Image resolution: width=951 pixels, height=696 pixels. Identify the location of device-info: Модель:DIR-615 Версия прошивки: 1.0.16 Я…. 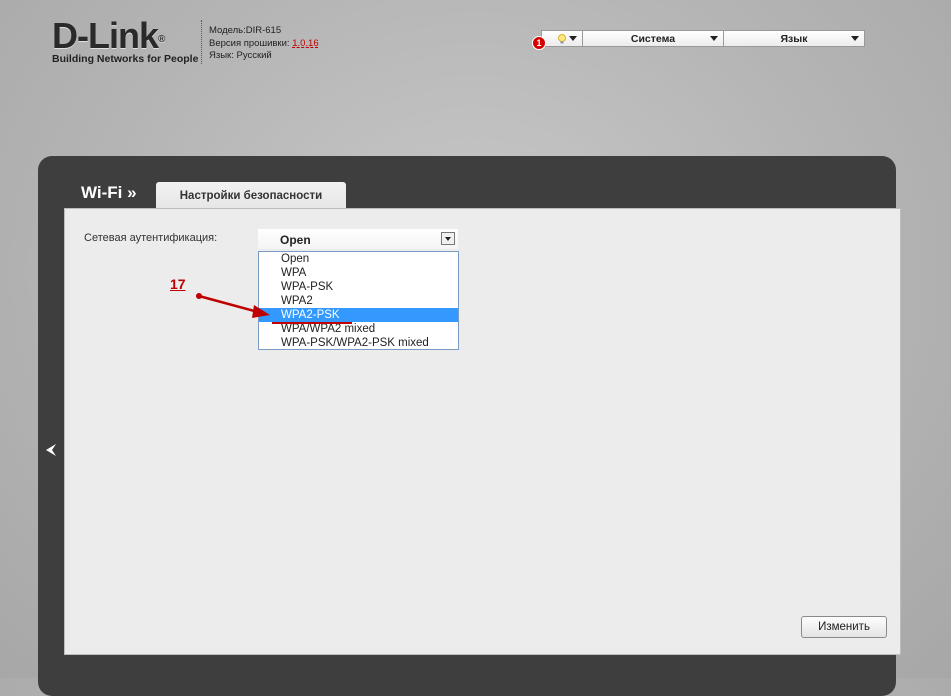
(264, 44).